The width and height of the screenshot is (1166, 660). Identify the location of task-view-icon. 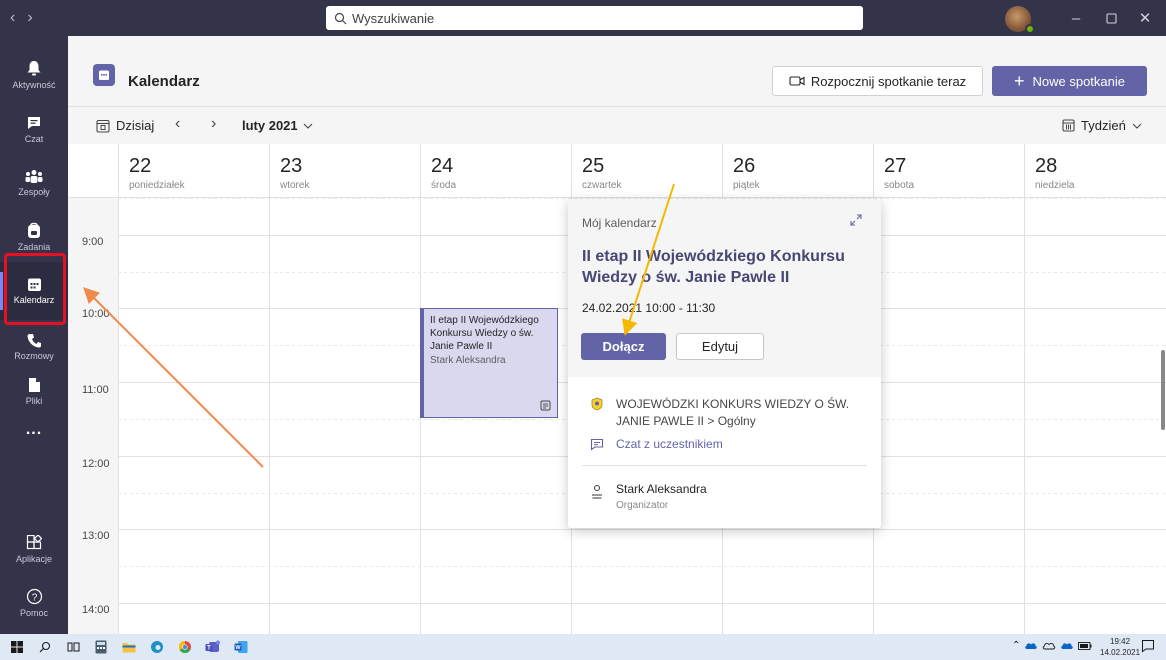
(73, 647).